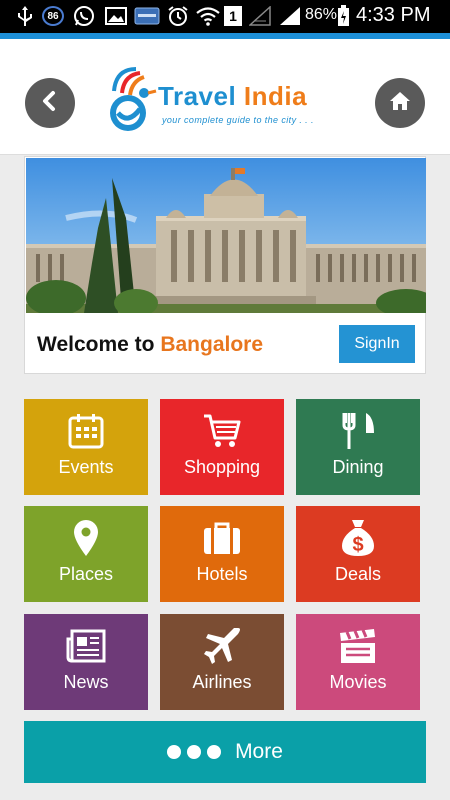  What do you see at coordinates (86, 467) in the screenshot?
I see `tile-label: Events` at bounding box center [86, 467].